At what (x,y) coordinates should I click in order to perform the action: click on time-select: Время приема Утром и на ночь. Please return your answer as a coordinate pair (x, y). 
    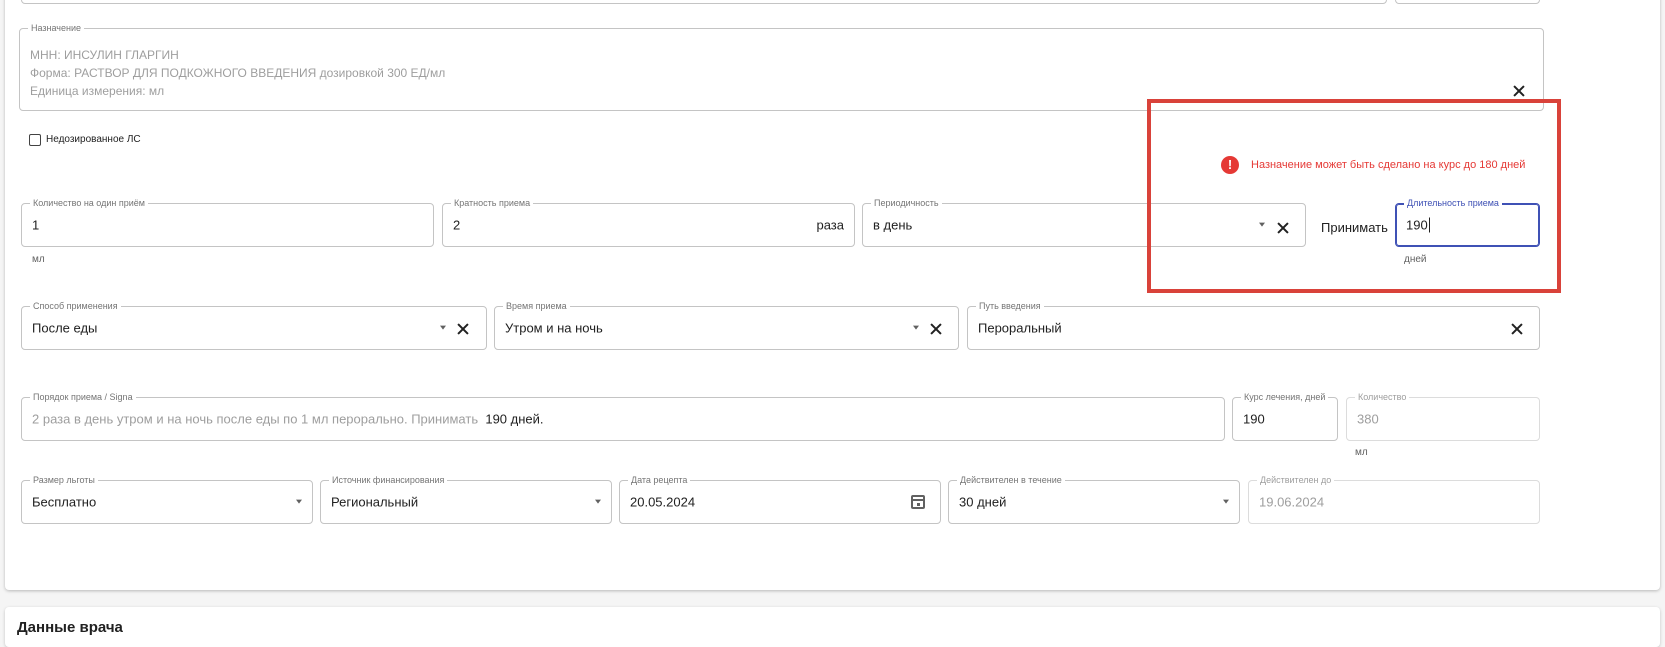
    Looking at the image, I should click on (726, 325).